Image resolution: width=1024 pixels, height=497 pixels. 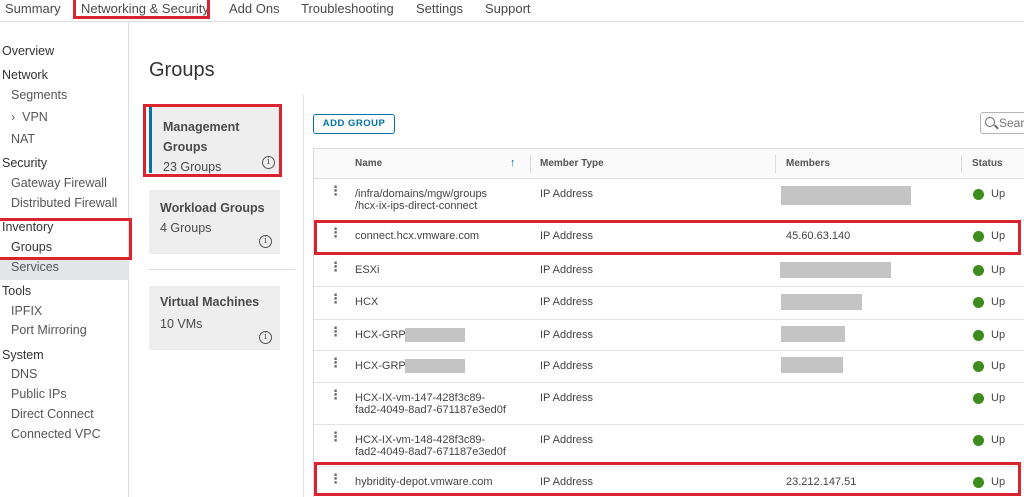 I want to click on sidebar-section-system: System, so click(x=23, y=355).